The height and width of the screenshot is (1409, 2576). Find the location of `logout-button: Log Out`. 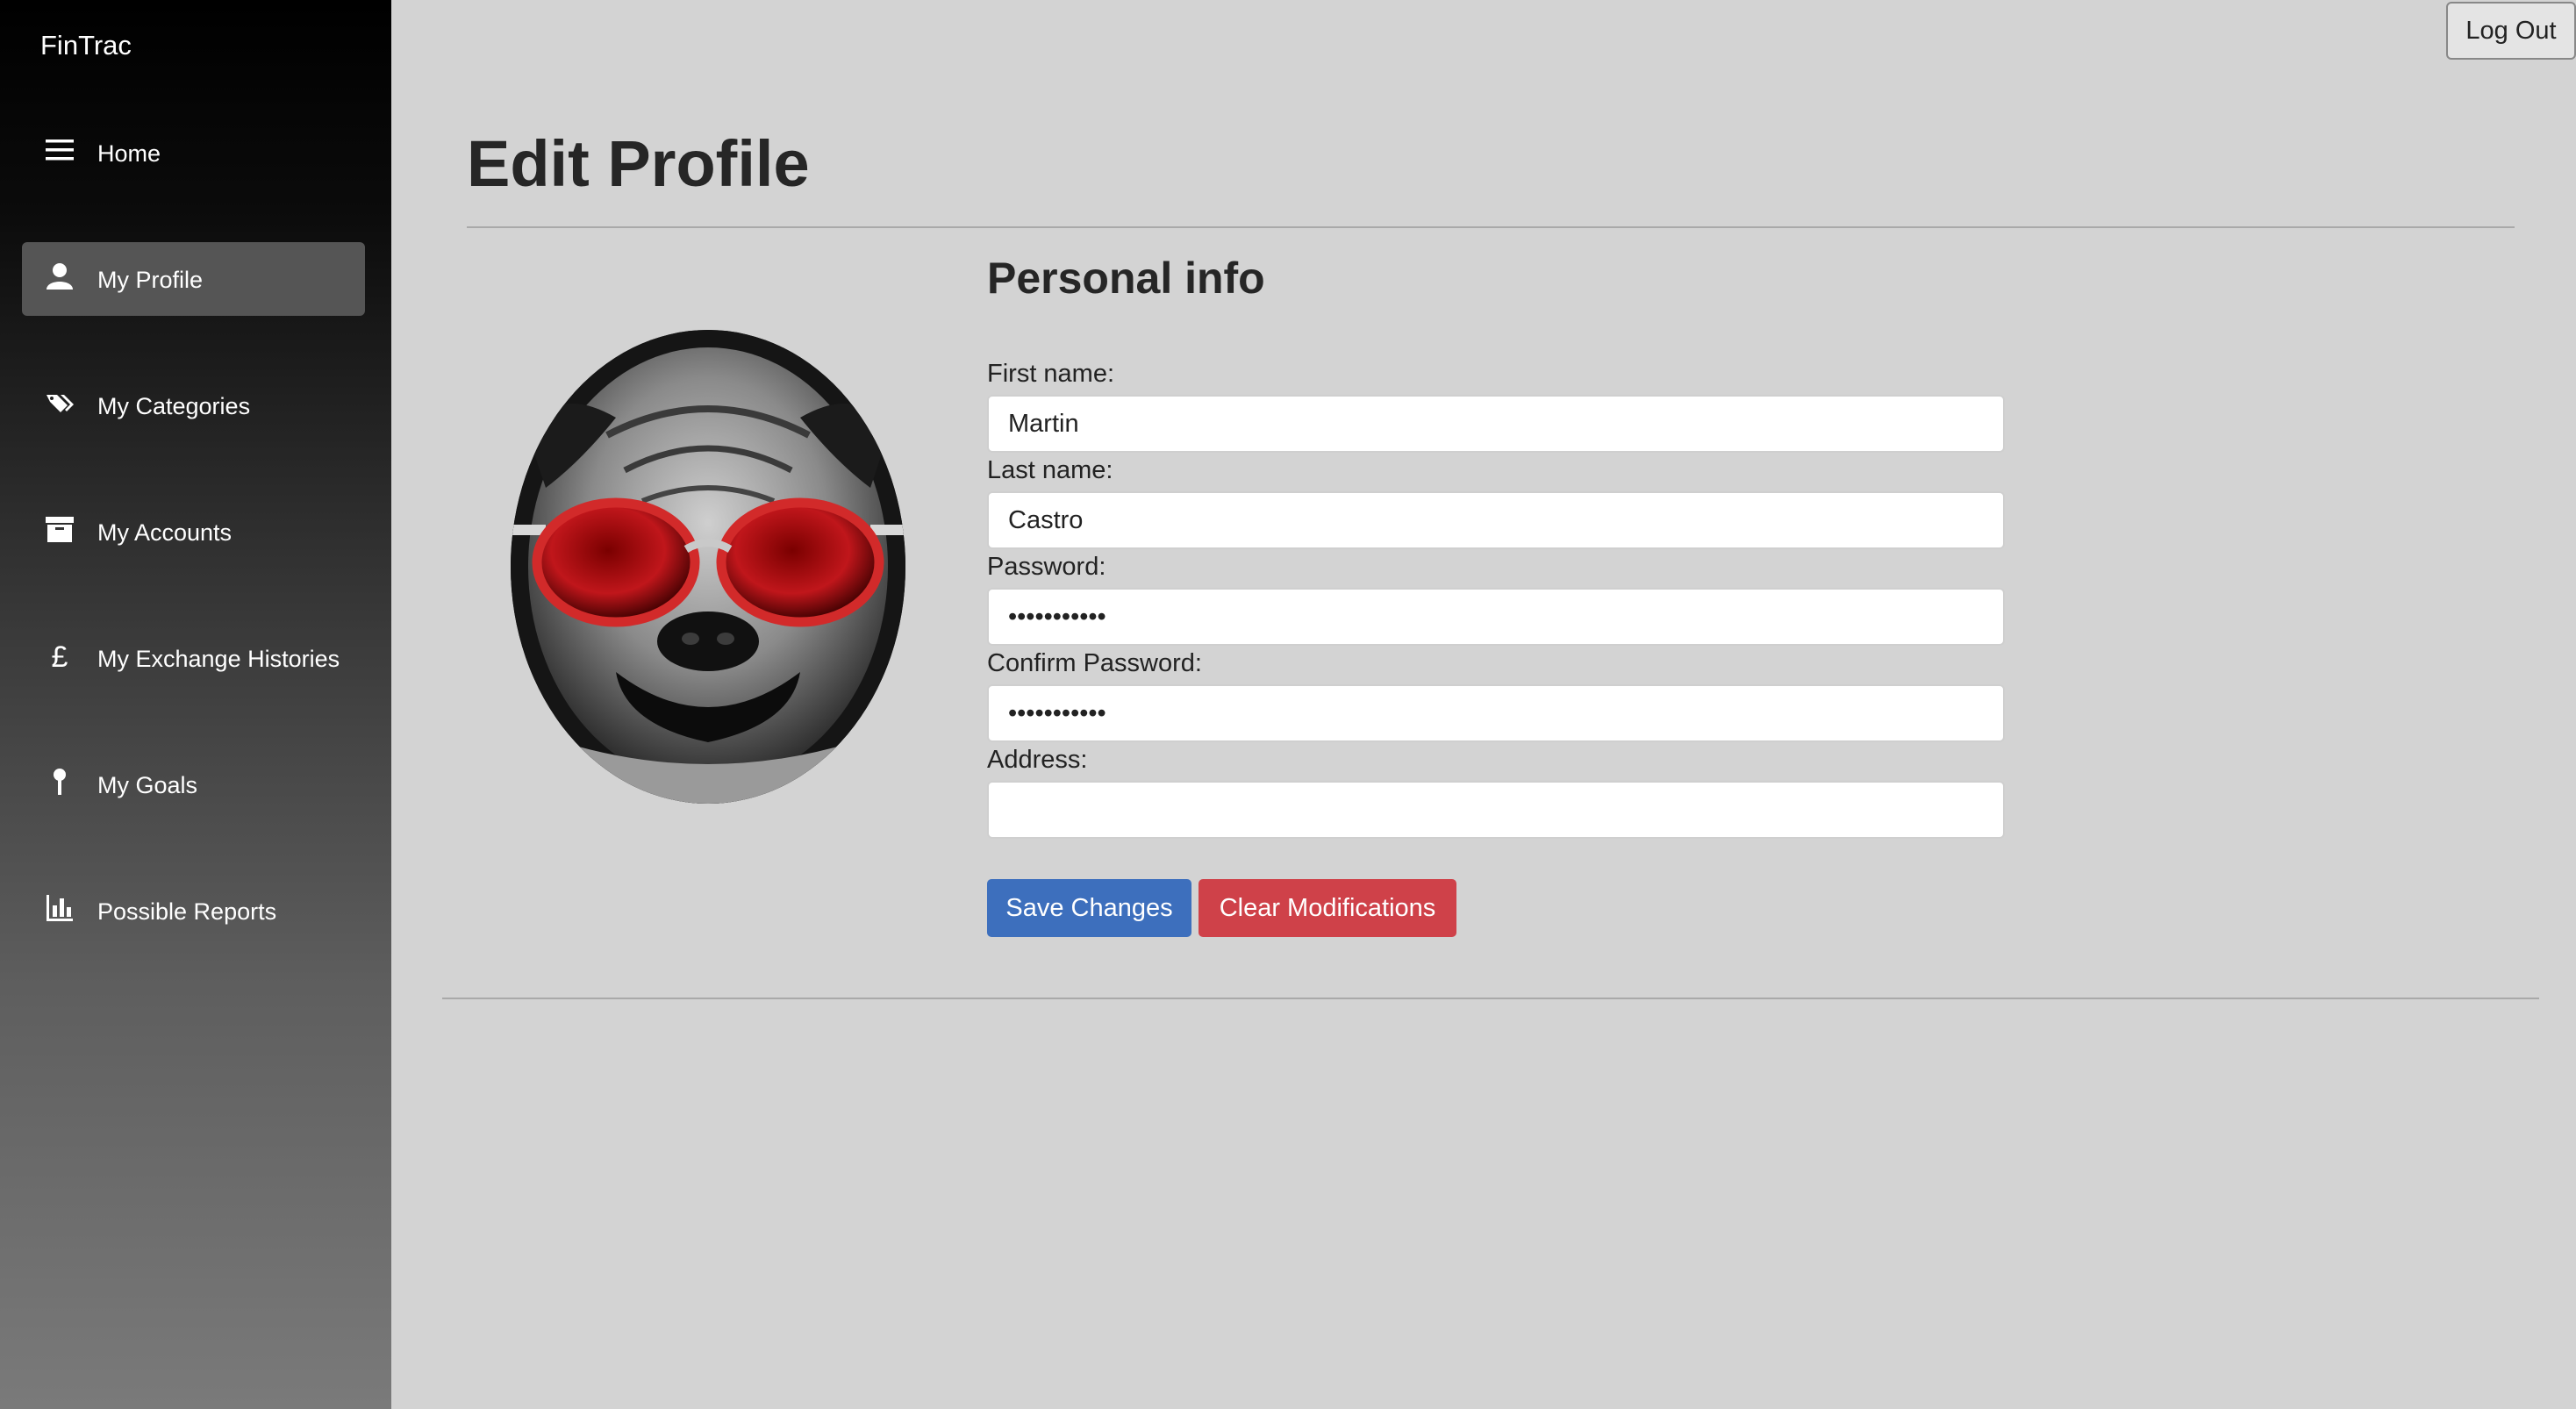

logout-button: Log Out is located at coordinates (2511, 31).